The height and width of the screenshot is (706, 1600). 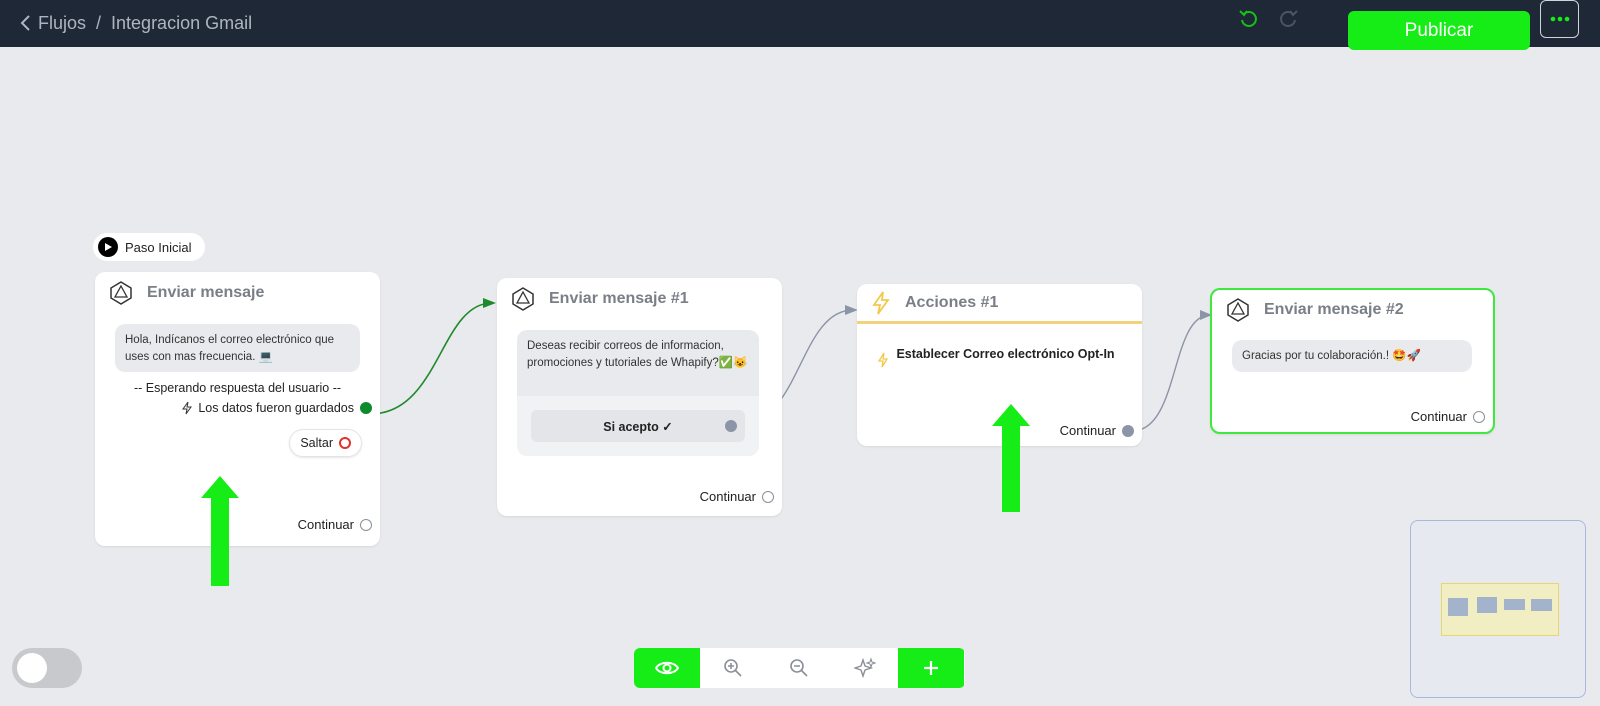 I want to click on preview-button, so click(x=667, y=668).